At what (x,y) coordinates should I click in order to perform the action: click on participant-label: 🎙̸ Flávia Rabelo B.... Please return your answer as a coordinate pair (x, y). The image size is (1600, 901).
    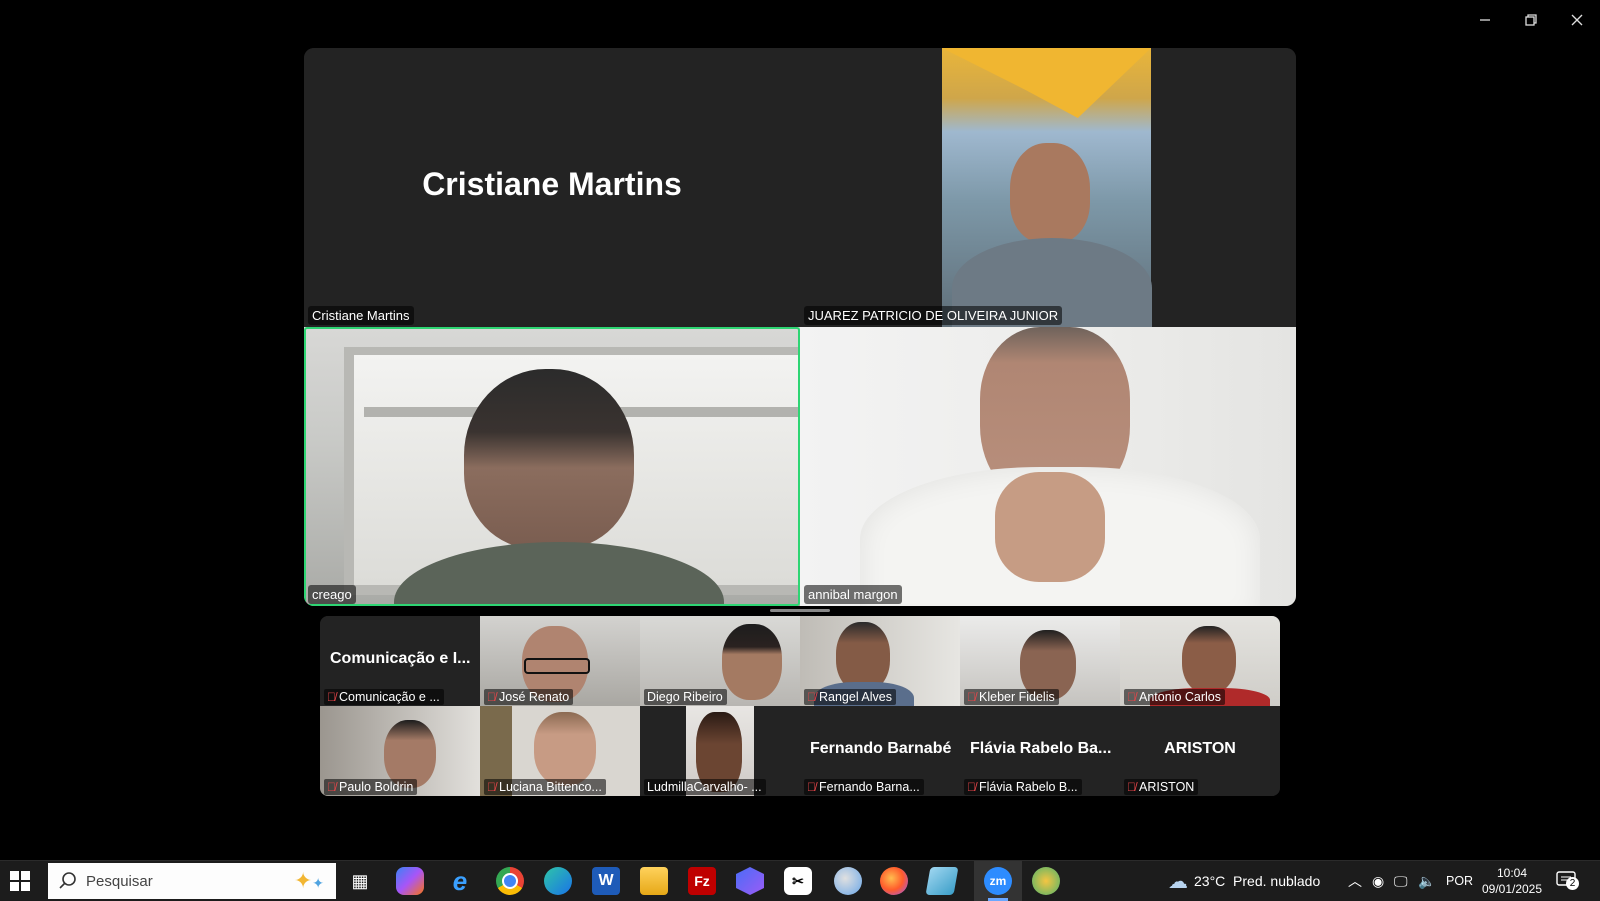
    Looking at the image, I should click on (1023, 787).